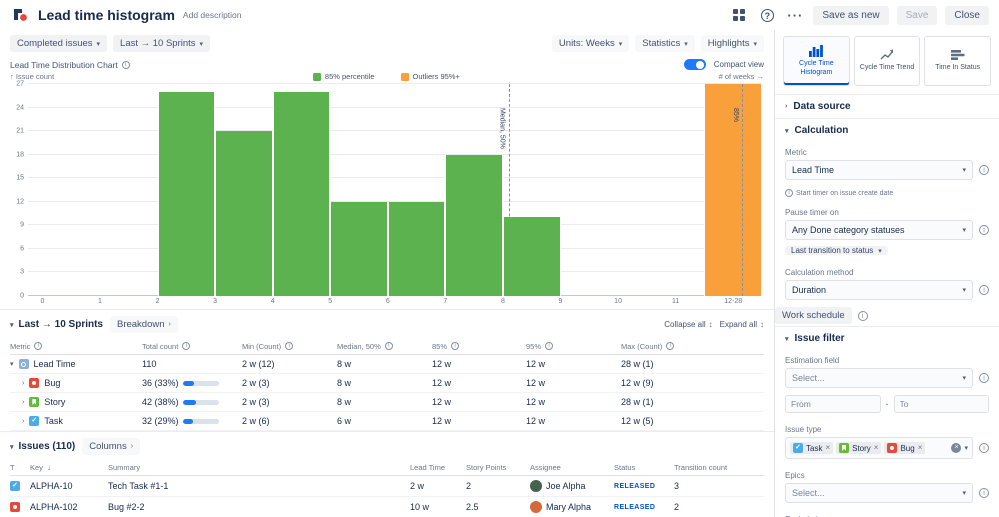  I want to click on period-dropdown: Last → 10 Sprints ▾, so click(162, 43).